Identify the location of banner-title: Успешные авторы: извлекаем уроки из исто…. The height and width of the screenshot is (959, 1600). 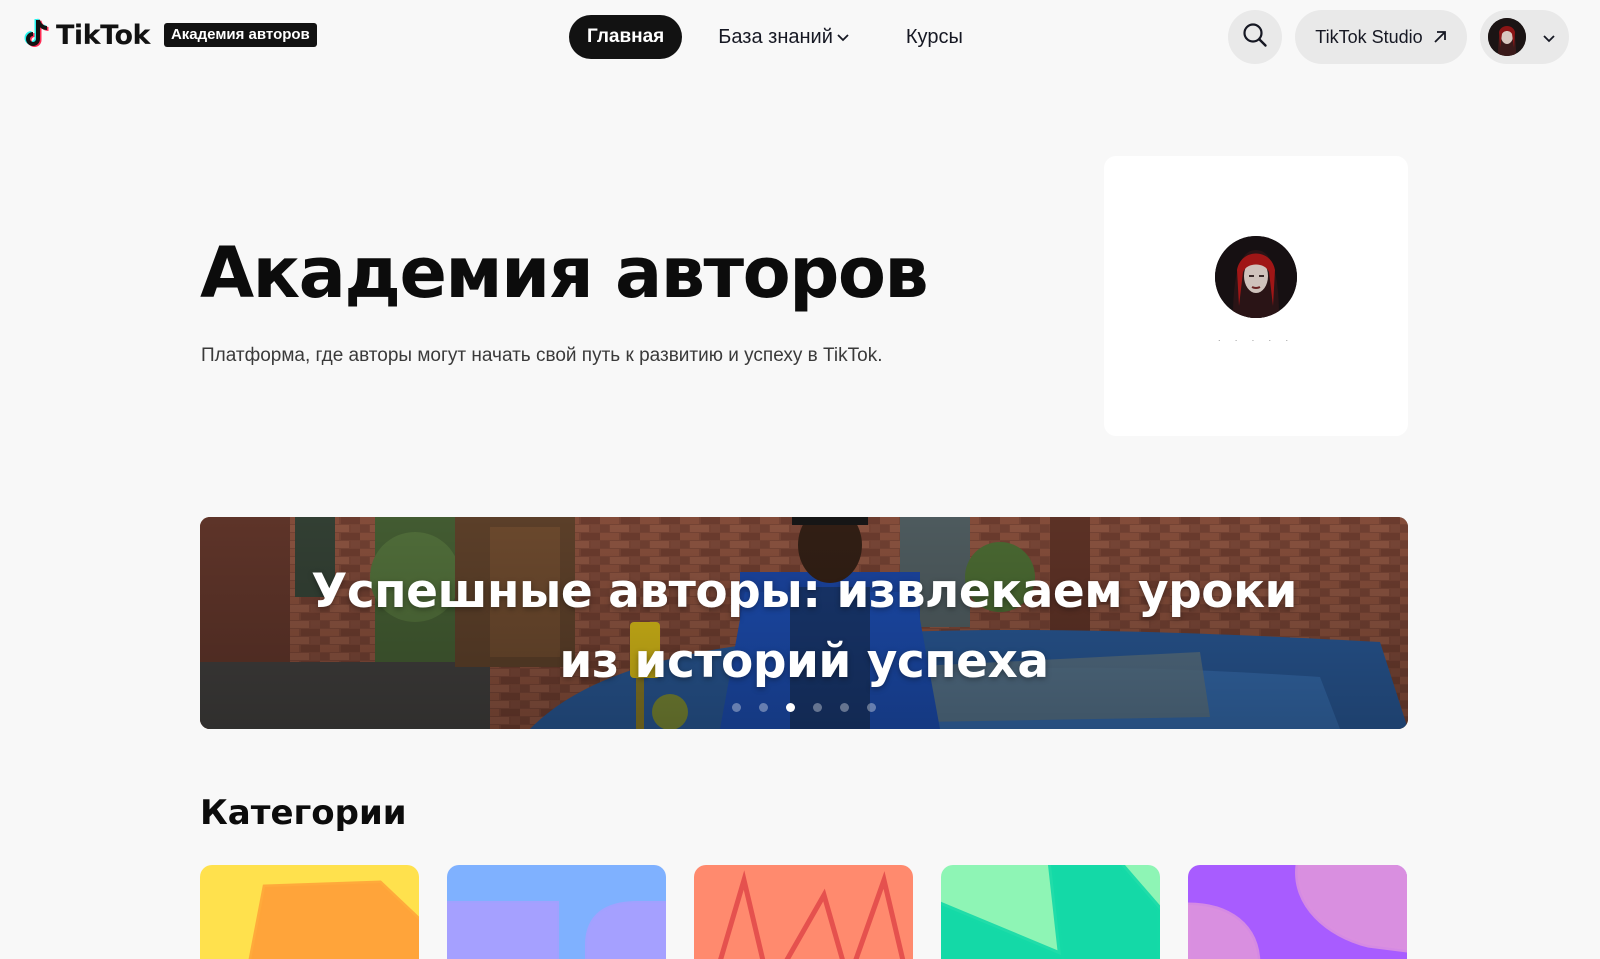
(804, 627).